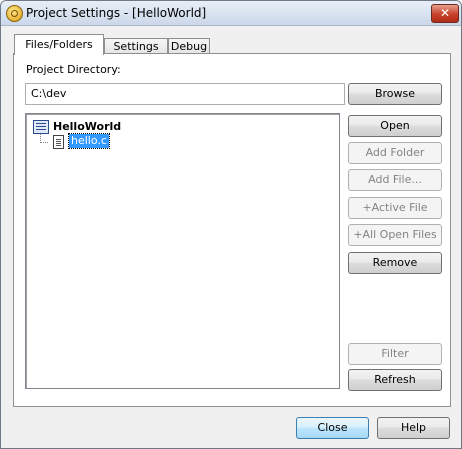  I want to click on add-folder-button: Add Folder, so click(395, 153).